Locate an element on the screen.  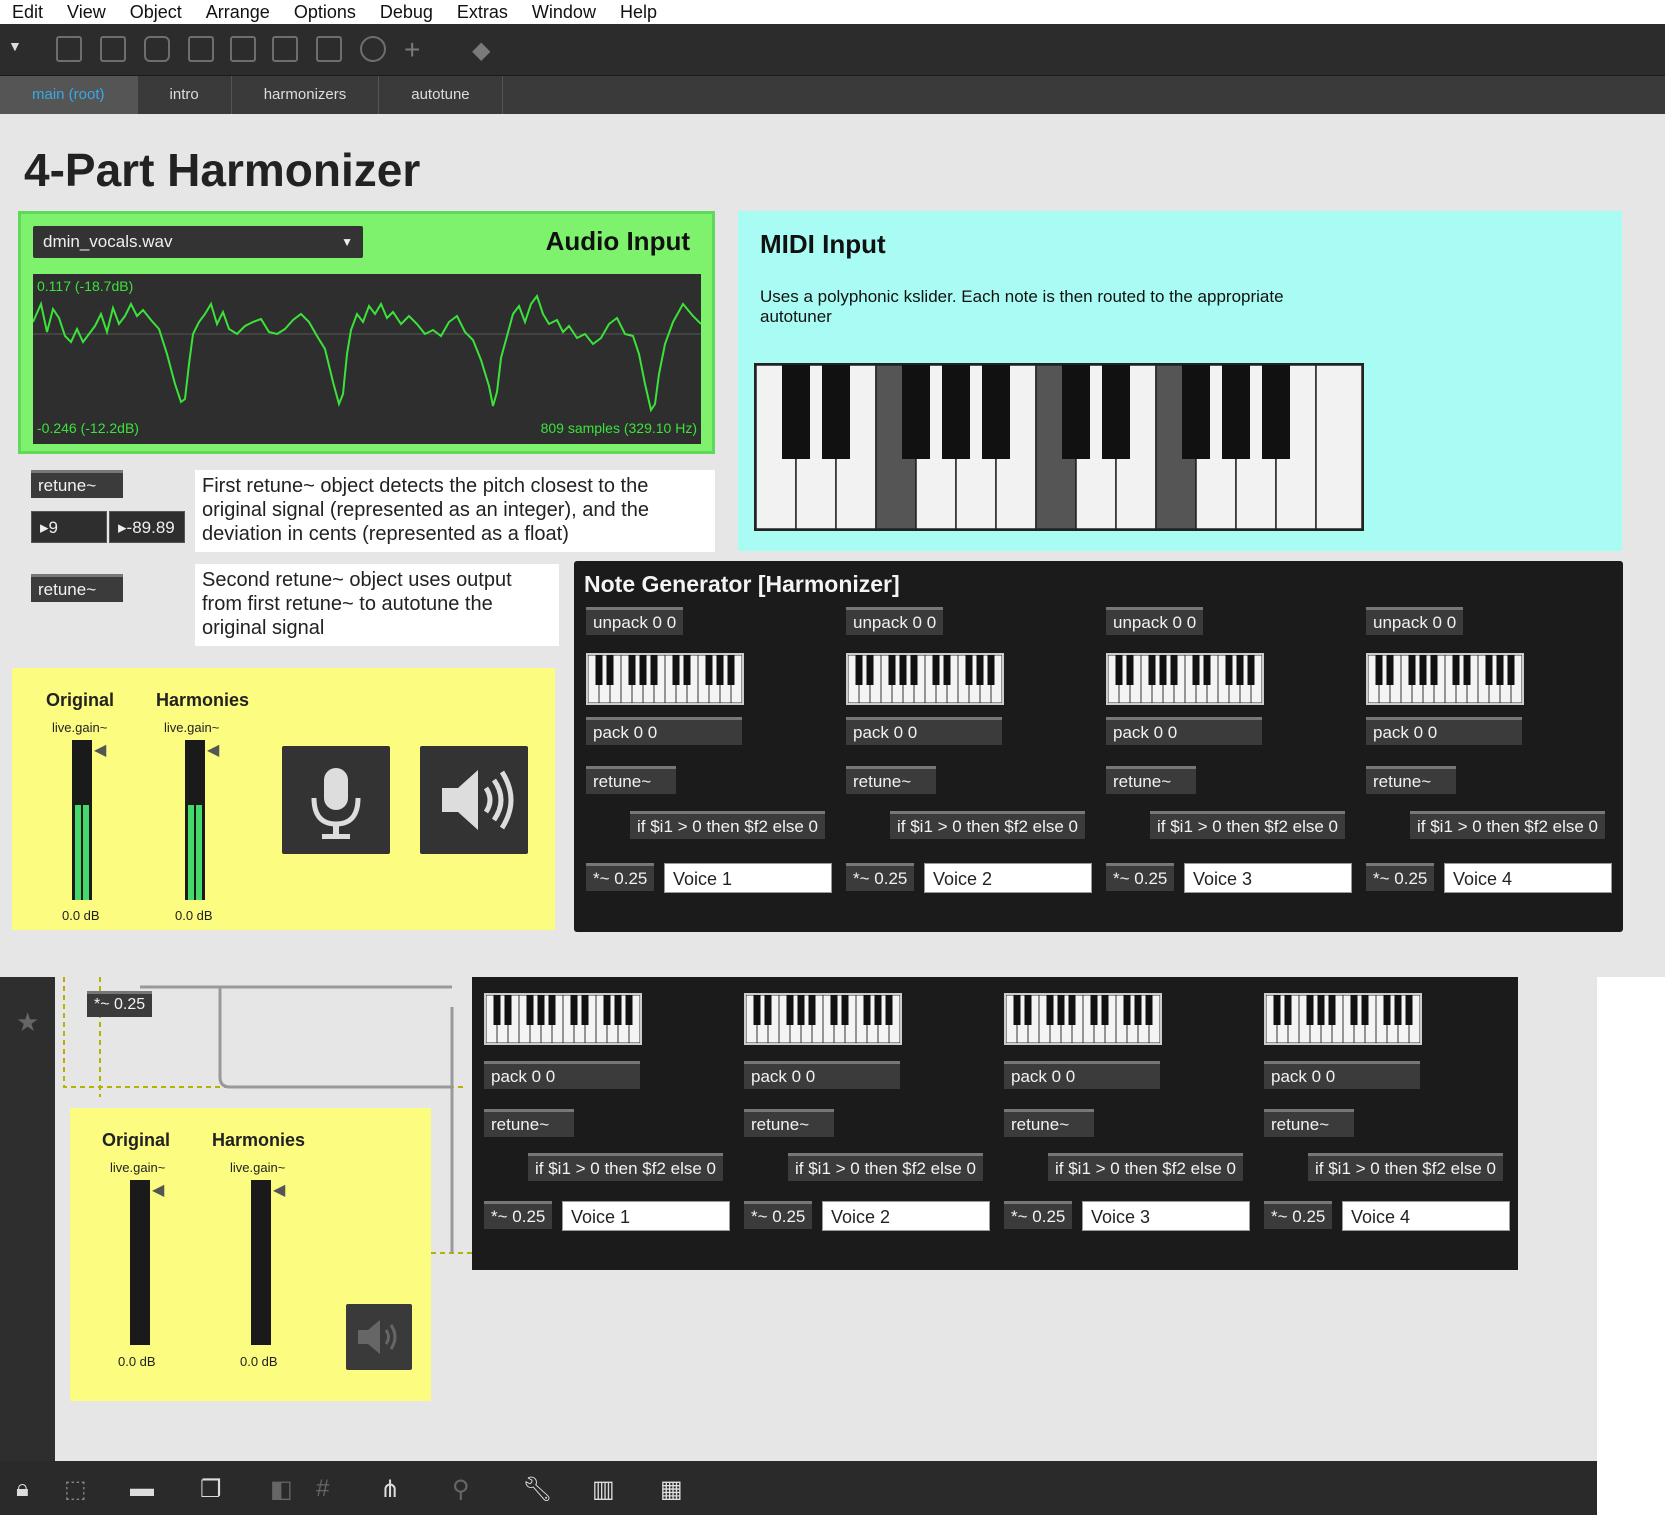
pack-object-editor-4: pack 0 0 is located at coordinates (1342, 1075).